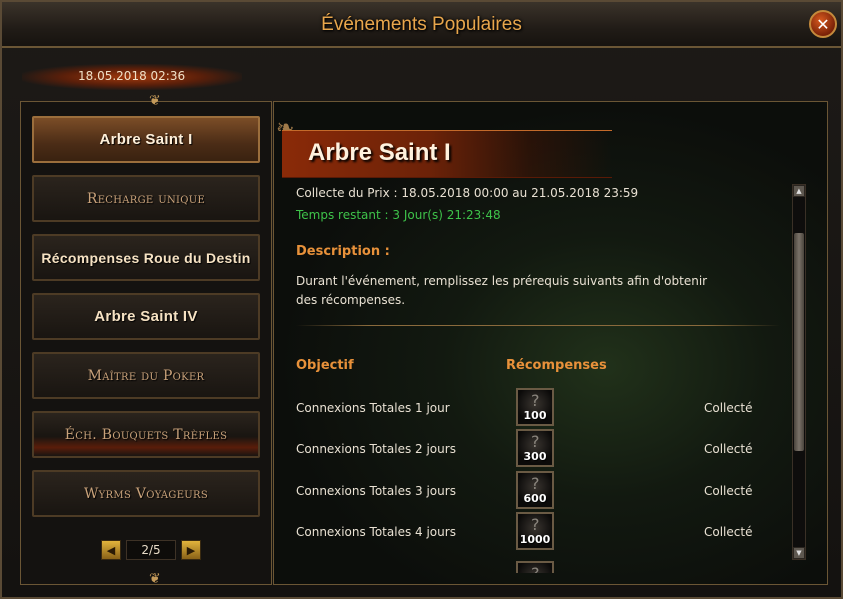 This screenshot has width=843, height=599. What do you see at coordinates (376, 449) in the screenshot?
I see `objective-text: Connexions Totales 2 jours` at bounding box center [376, 449].